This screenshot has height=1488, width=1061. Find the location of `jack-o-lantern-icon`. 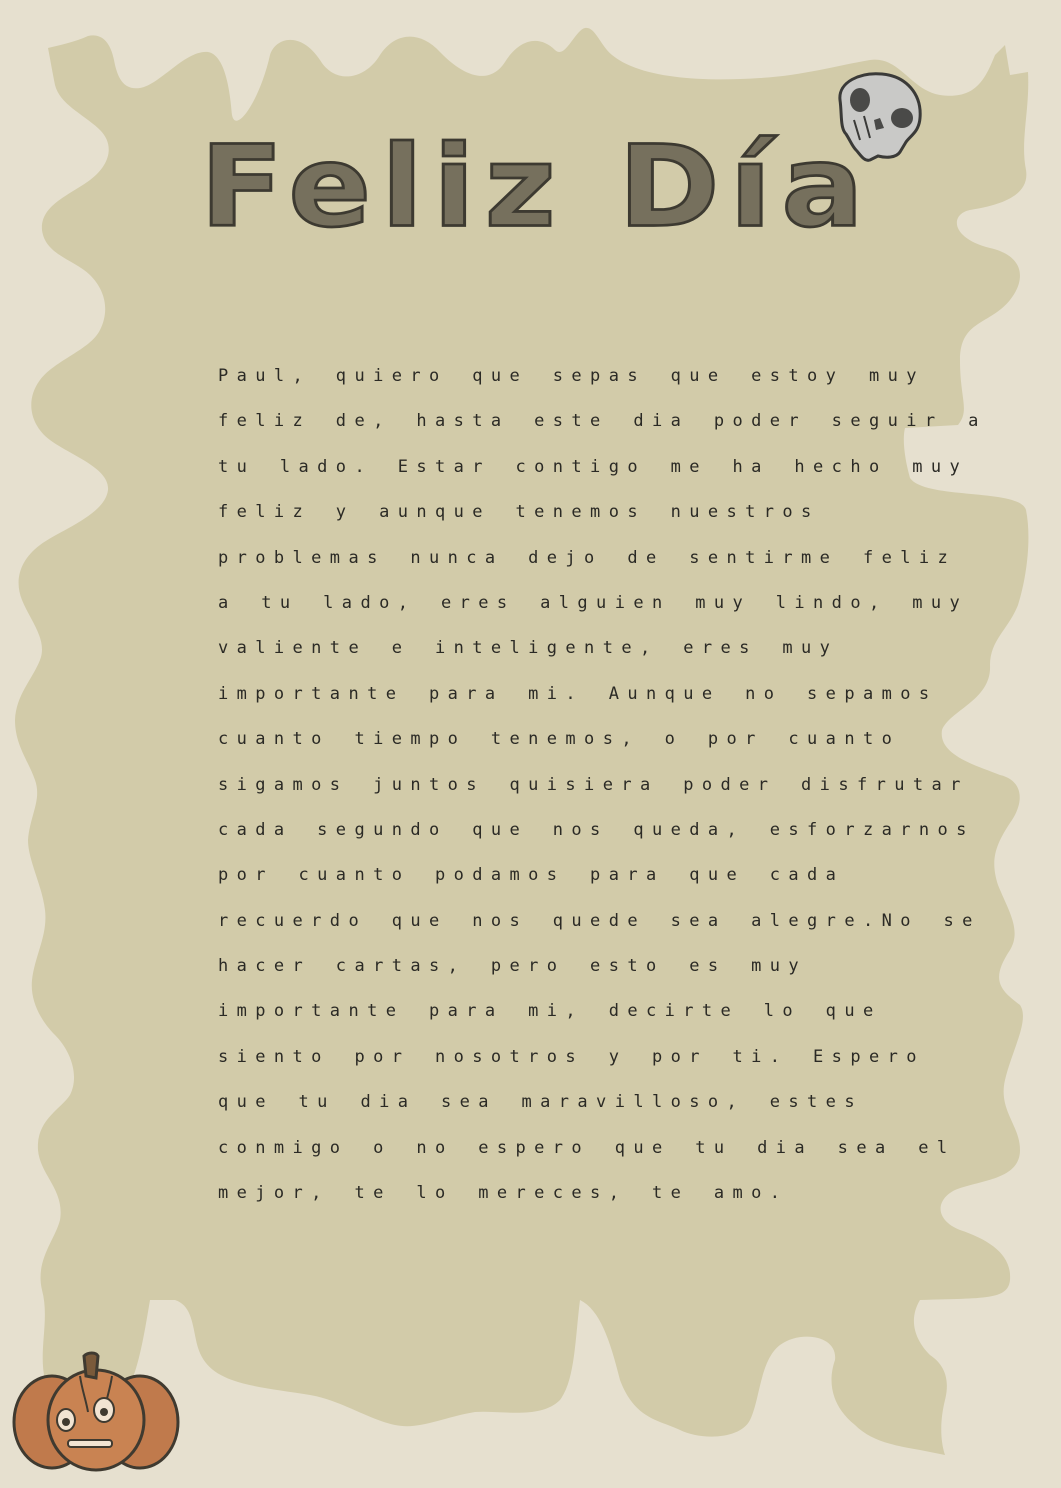

jack-o-lantern-icon is located at coordinates (96, 1411).